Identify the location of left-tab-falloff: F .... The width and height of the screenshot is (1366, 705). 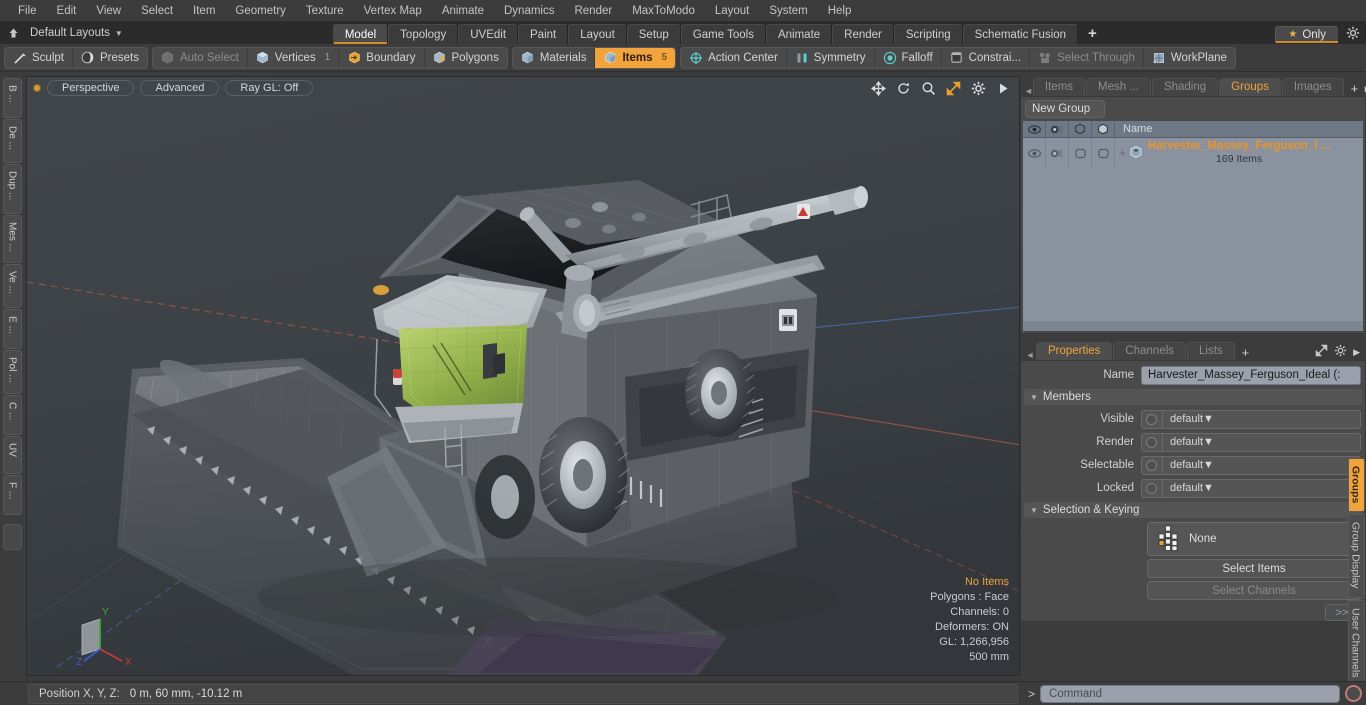
(12, 495).